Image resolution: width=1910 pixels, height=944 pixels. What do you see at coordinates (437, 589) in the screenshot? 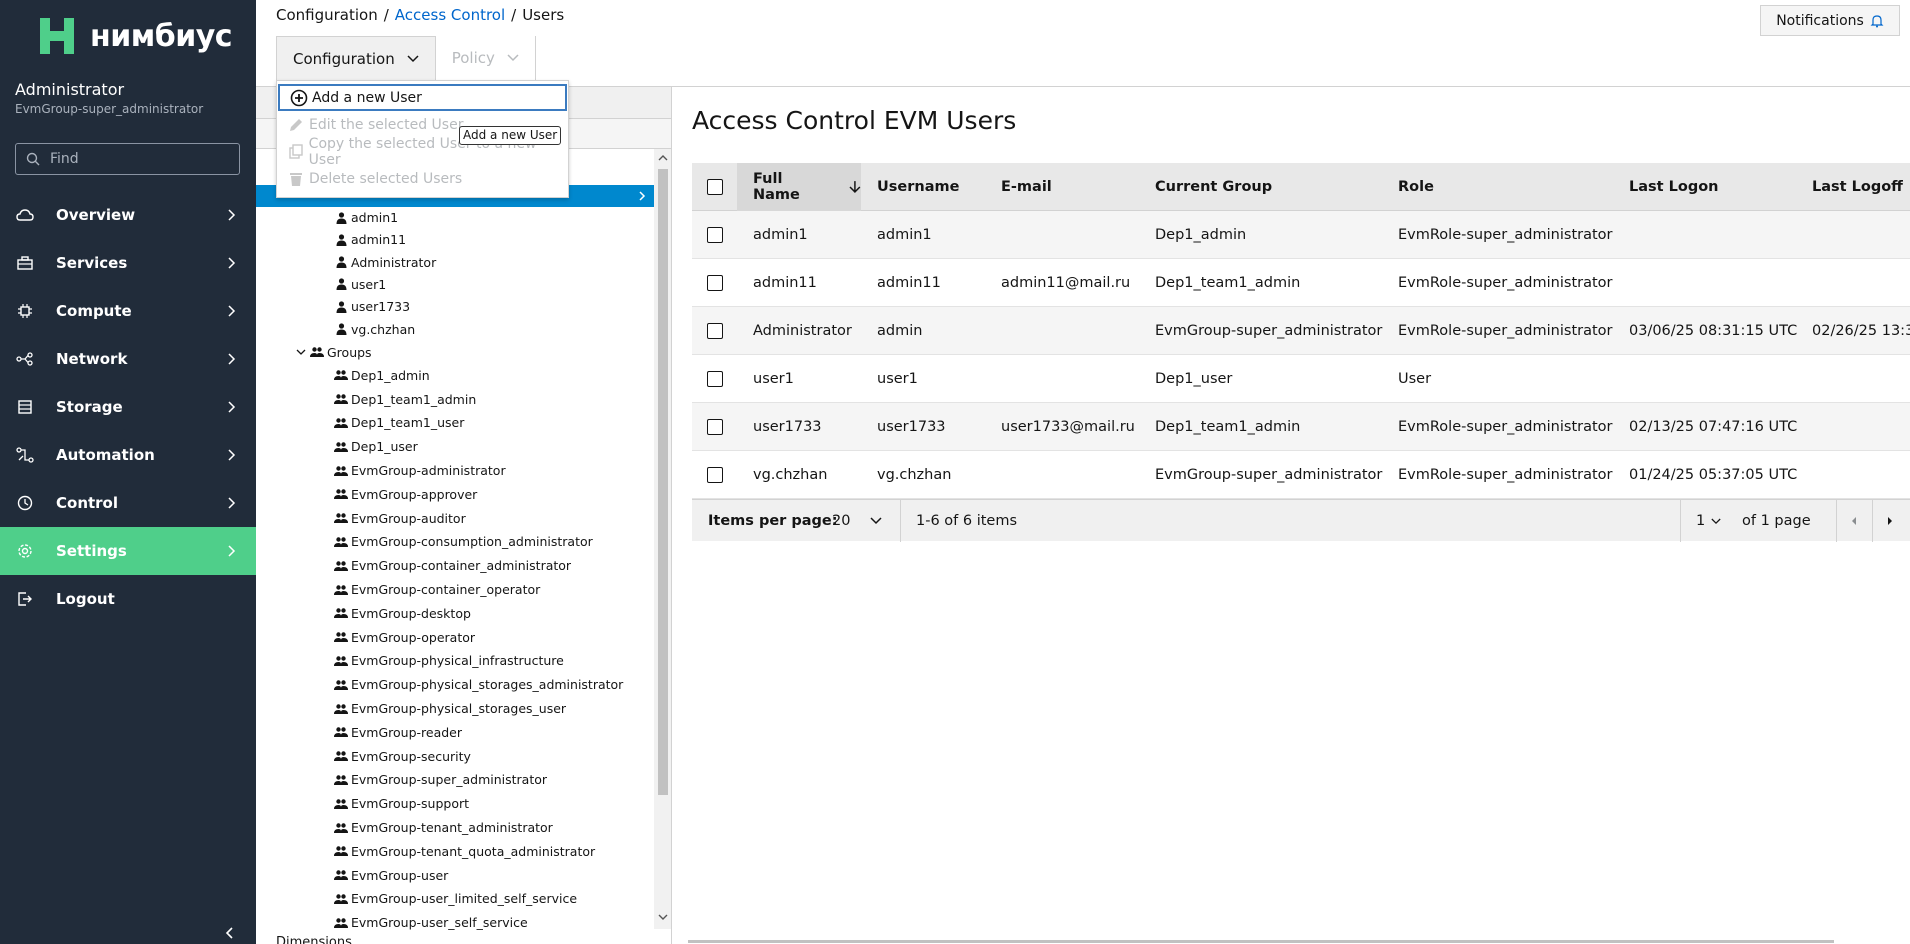
I see `tree-node-group: EvmGroup-container_operator` at bounding box center [437, 589].